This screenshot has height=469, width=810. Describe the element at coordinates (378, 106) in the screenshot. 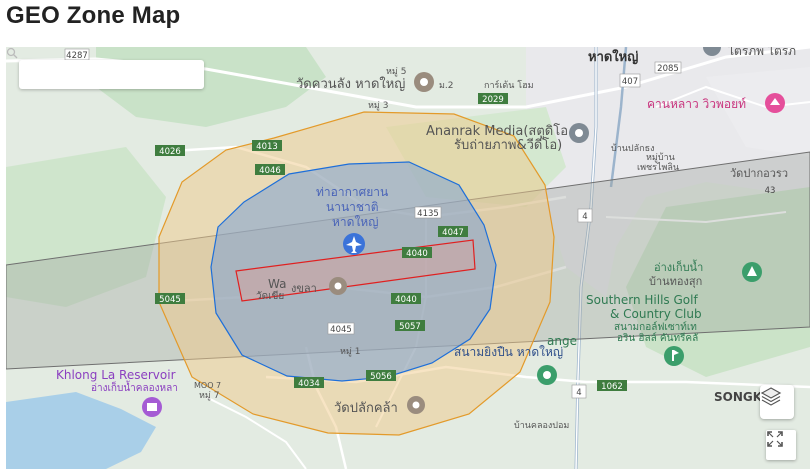

I see `label-mu3: หมู่ 3` at that location.